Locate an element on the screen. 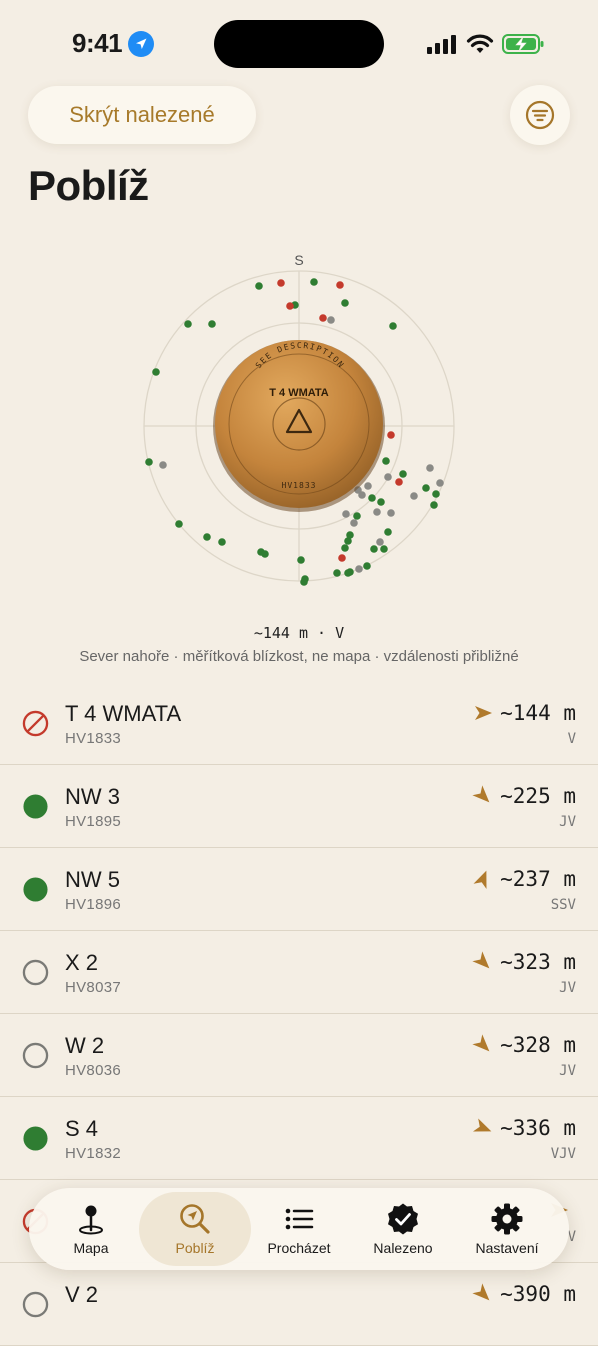 Image resolution: width=598 pixels, height=1346 pixels. found-badge-icon is located at coordinates (403, 1219).